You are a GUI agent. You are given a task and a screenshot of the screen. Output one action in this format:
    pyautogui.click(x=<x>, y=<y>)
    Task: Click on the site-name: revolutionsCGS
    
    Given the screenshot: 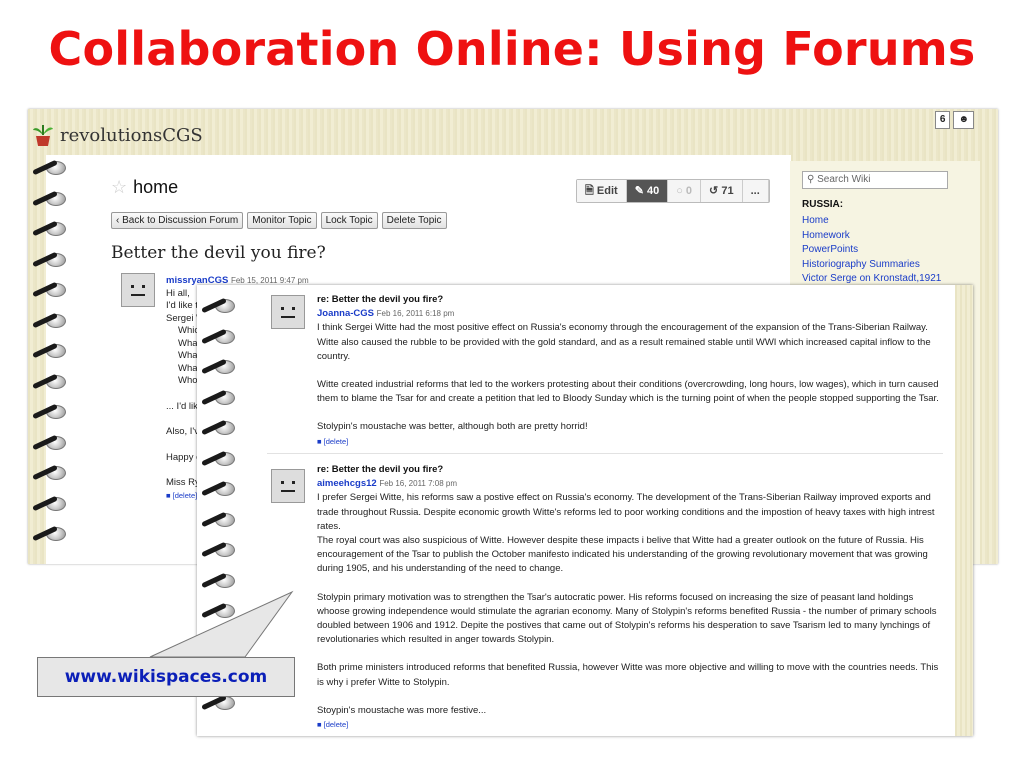 What is the action you would take?
    pyautogui.click(x=131, y=135)
    